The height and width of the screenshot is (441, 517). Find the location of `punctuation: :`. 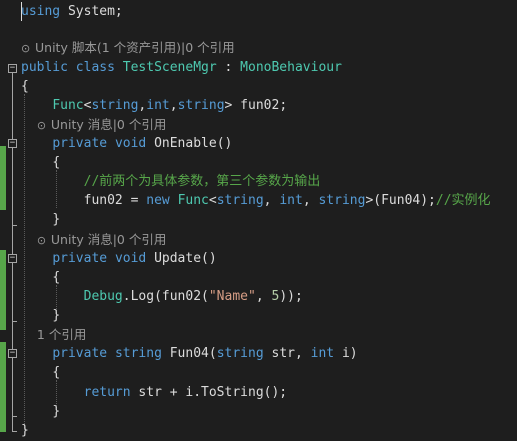

punctuation: : is located at coordinates (228, 67).